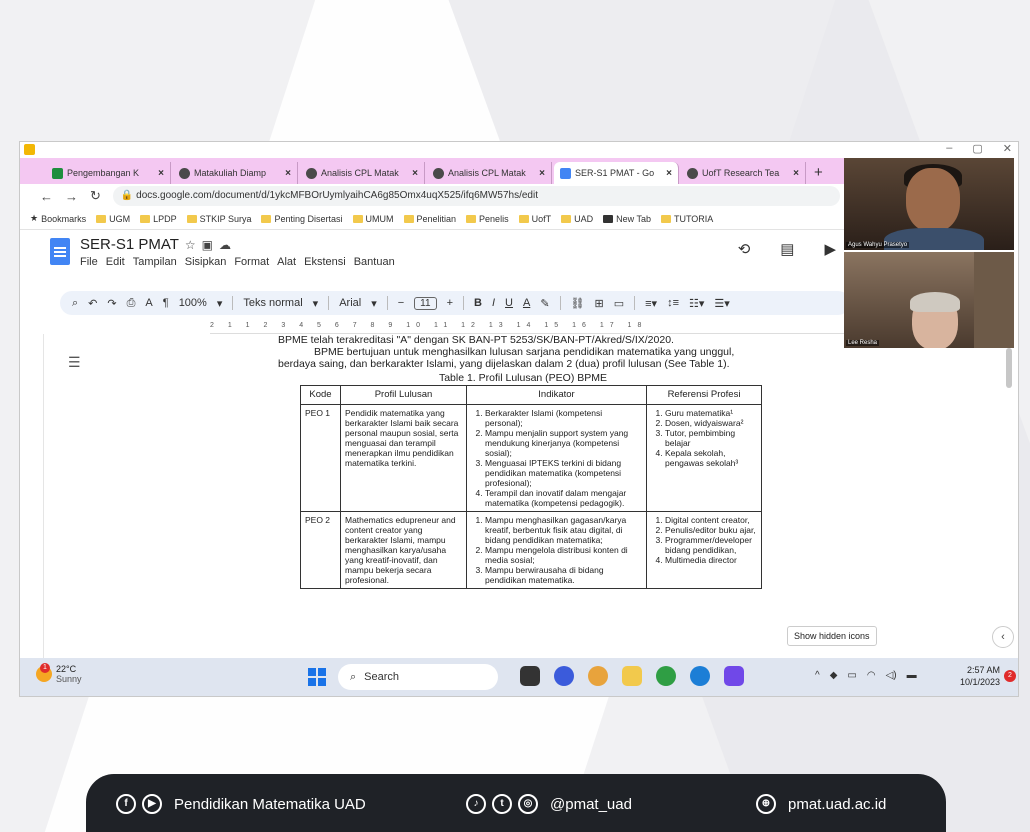 Image resolution: width=1030 pixels, height=832 pixels. What do you see at coordinates (401, 303) in the screenshot?
I see `font-size-decrease-button: −` at bounding box center [401, 303].